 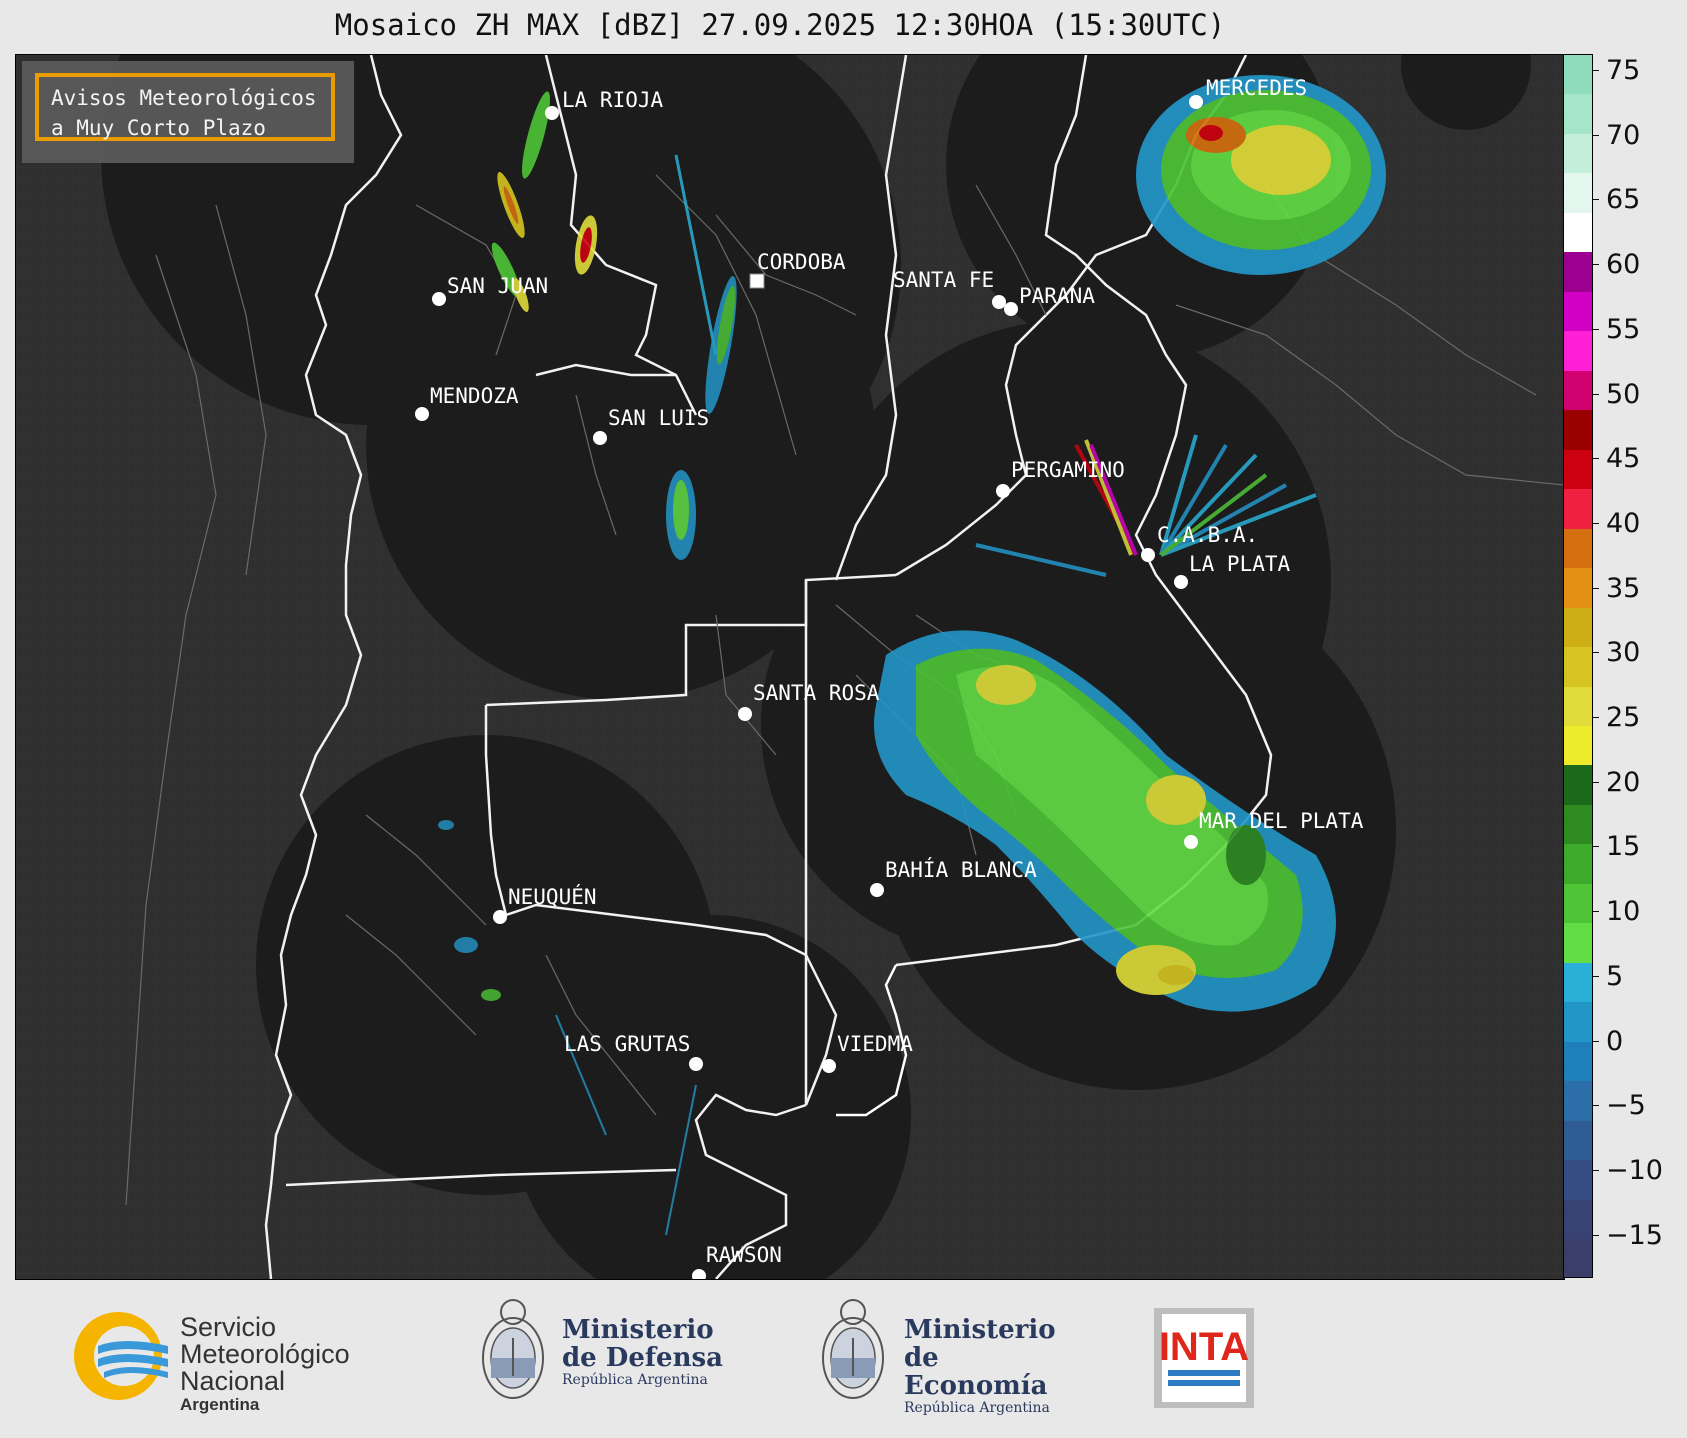 What do you see at coordinates (552, 896) in the screenshot?
I see `city-label-neuquen: NEUQUÉN` at bounding box center [552, 896].